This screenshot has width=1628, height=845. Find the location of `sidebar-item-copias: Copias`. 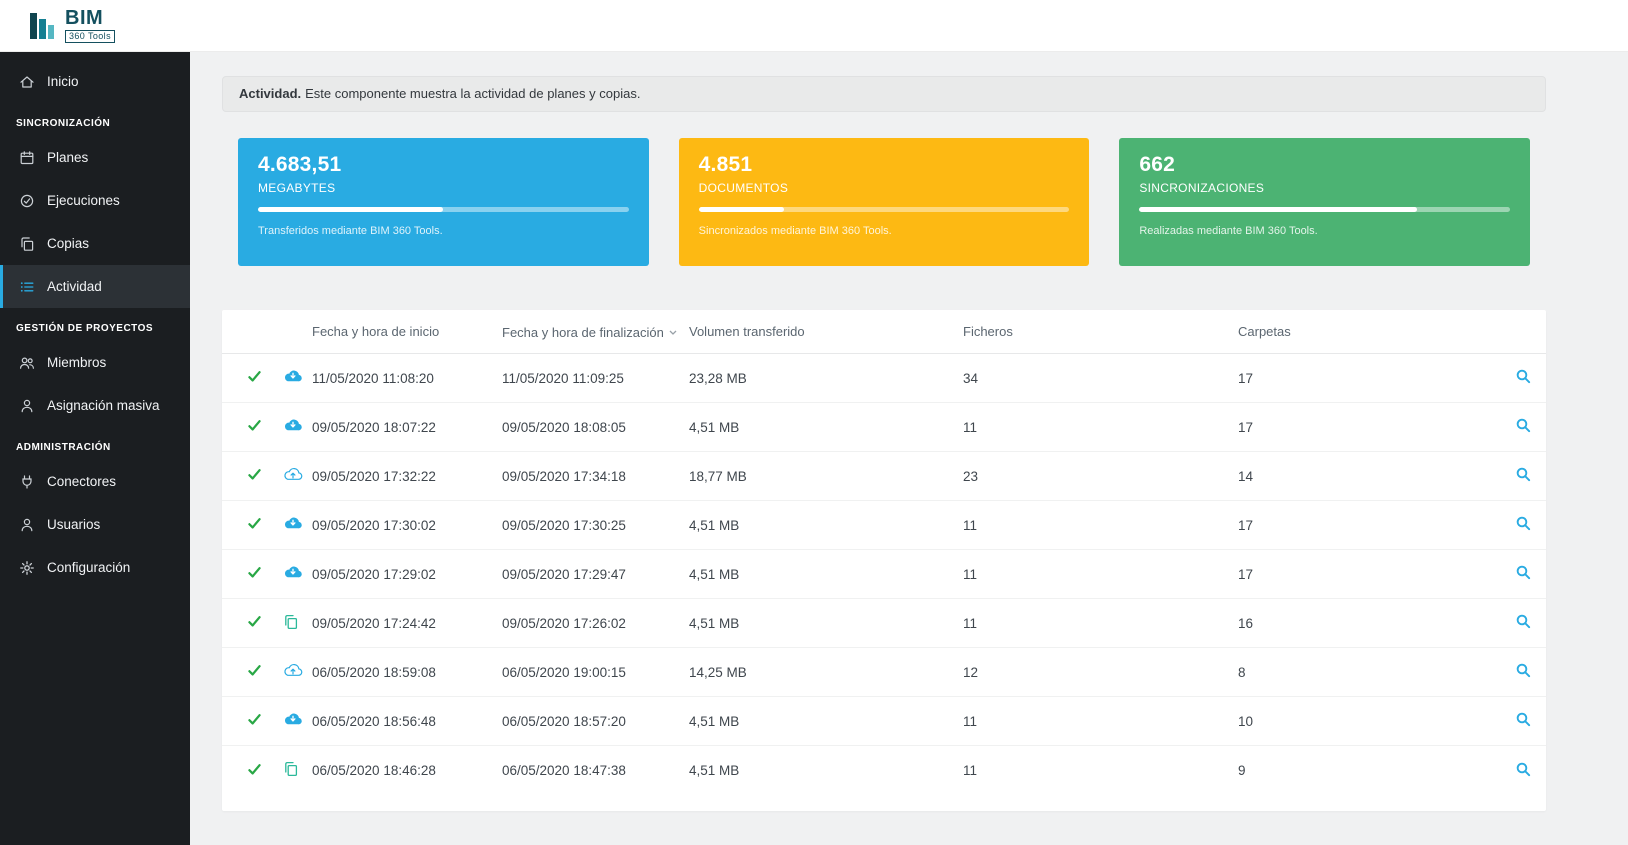

sidebar-item-copias: Copias is located at coordinates (95, 243).